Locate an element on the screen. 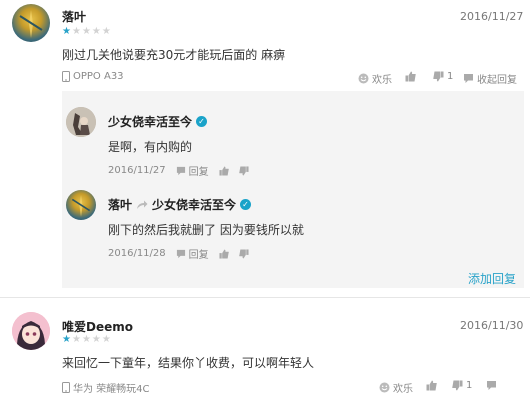 The width and height of the screenshot is (530, 409). reply-to-username: 少女侥幸活至今 is located at coordinates (194, 204).